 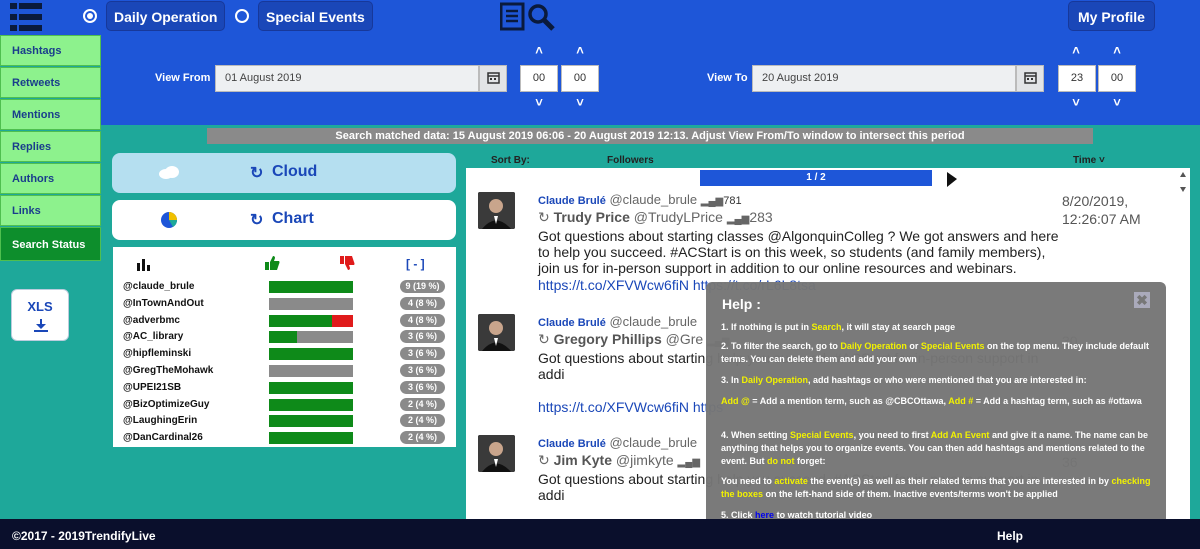 What do you see at coordinates (1101, 219) in the screenshot?
I see `tweet-time: 12:26:07 AM` at bounding box center [1101, 219].